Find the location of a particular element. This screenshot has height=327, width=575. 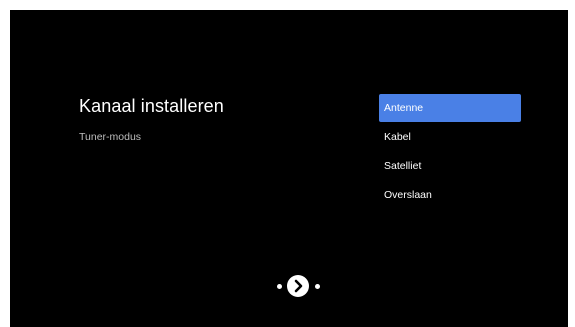

tuner-mode-menu: Antenne Kabel Satelliet Overslaan is located at coordinates (450, 152).